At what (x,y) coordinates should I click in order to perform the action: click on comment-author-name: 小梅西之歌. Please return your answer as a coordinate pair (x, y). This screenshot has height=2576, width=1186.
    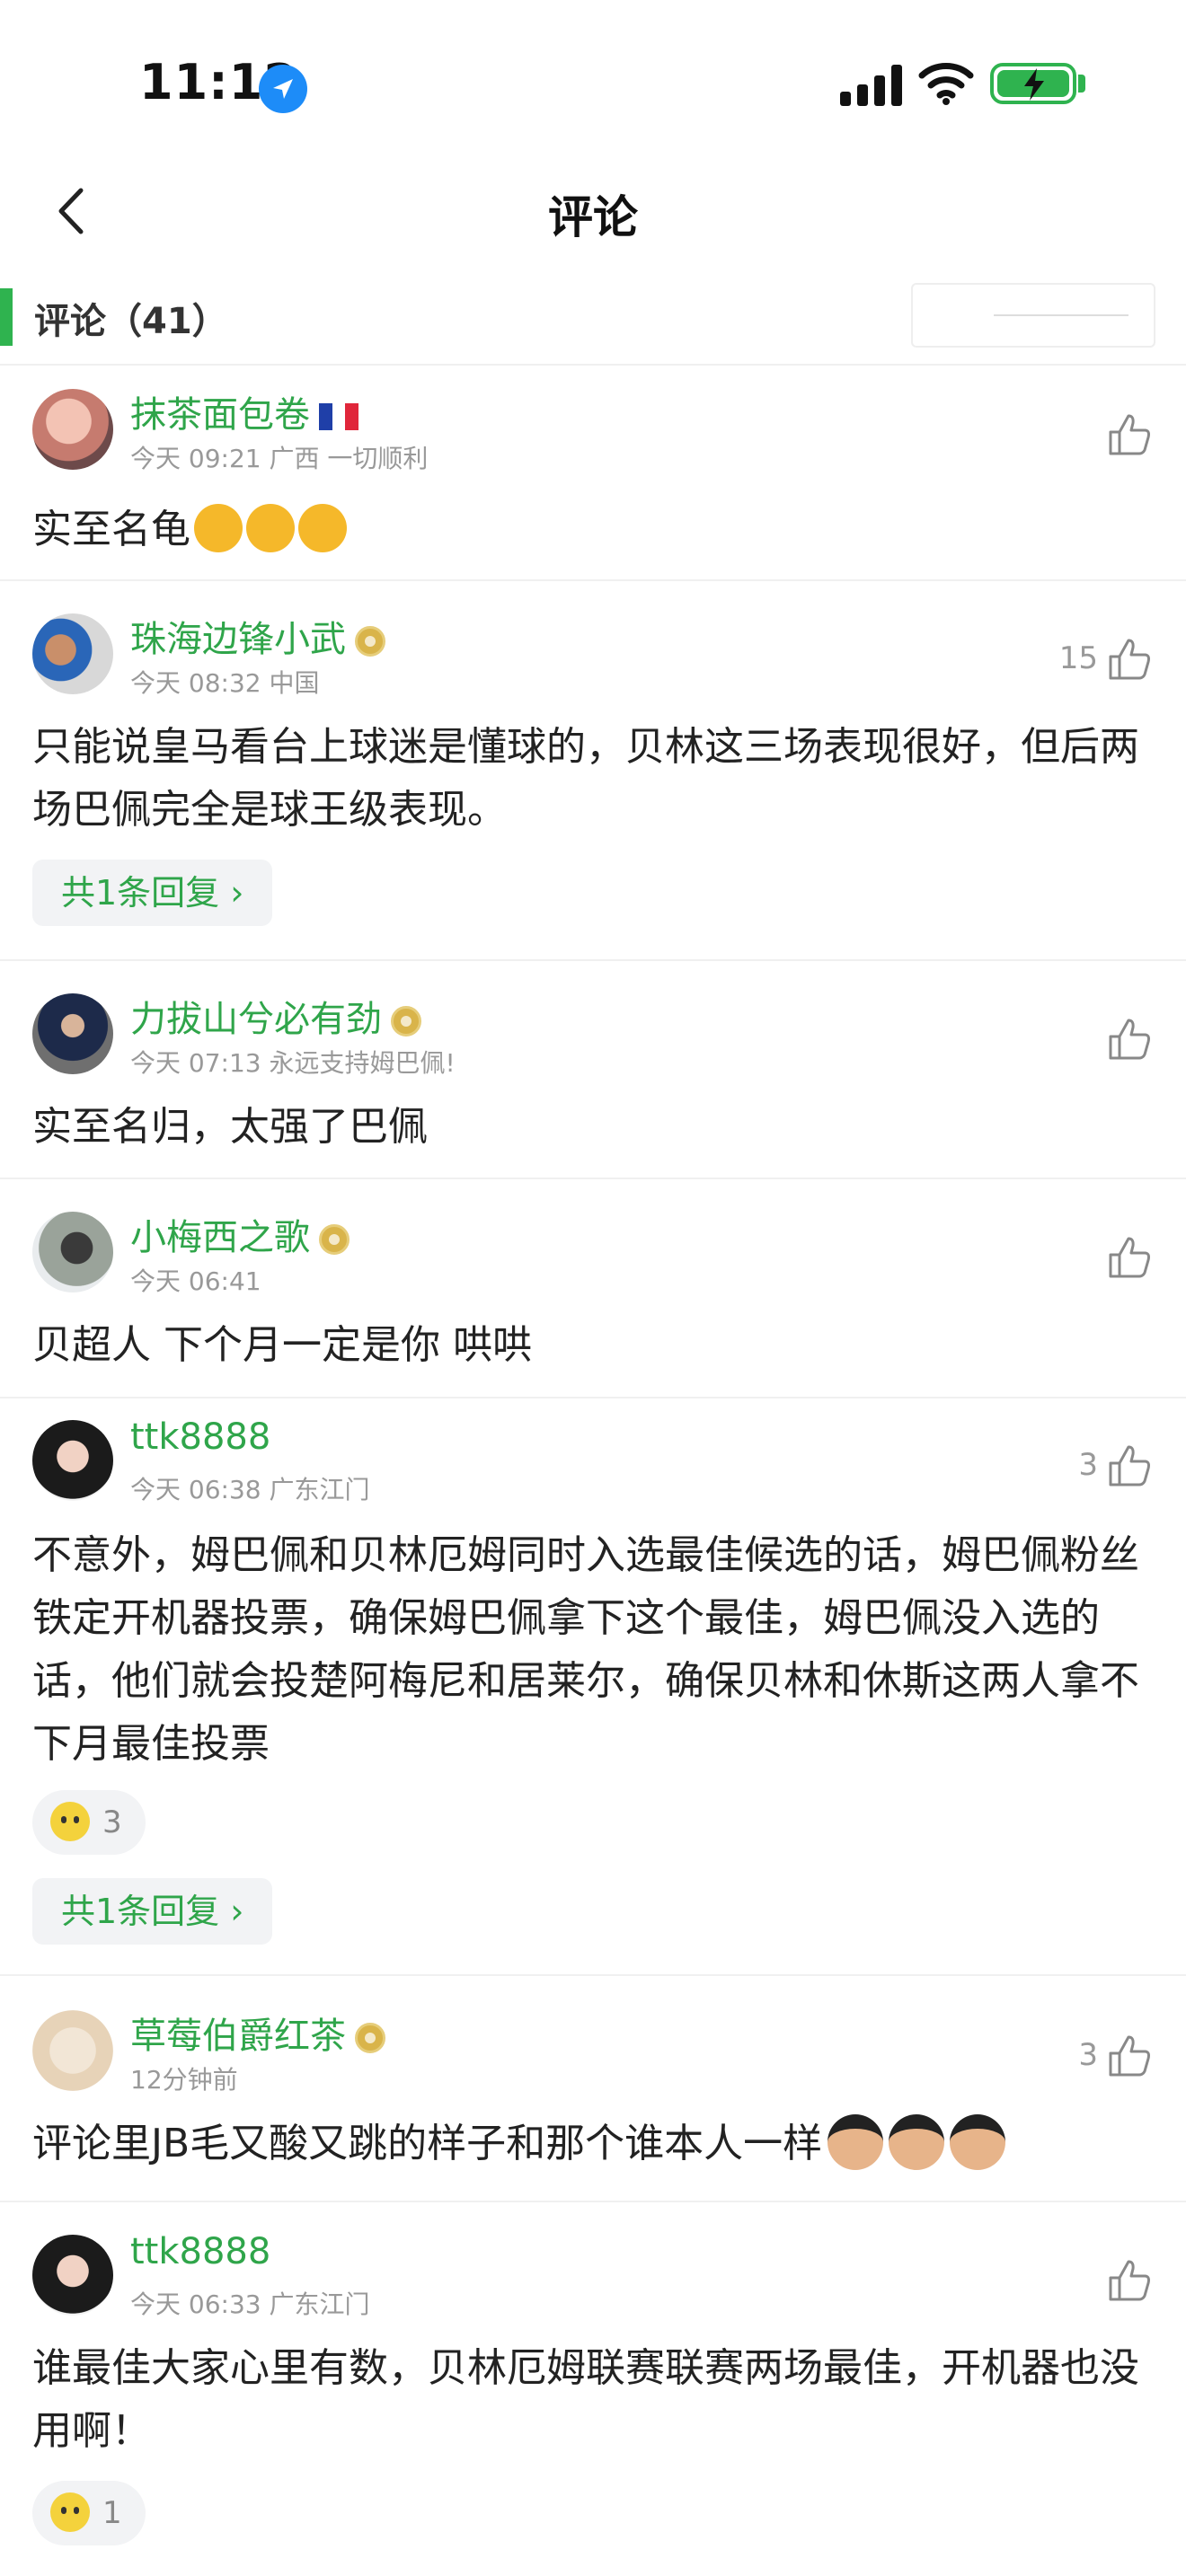
    Looking at the image, I should click on (220, 1237).